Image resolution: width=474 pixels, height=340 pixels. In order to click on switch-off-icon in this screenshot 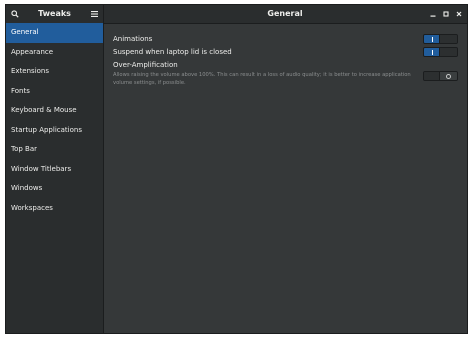, I will do `click(448, 76)`.